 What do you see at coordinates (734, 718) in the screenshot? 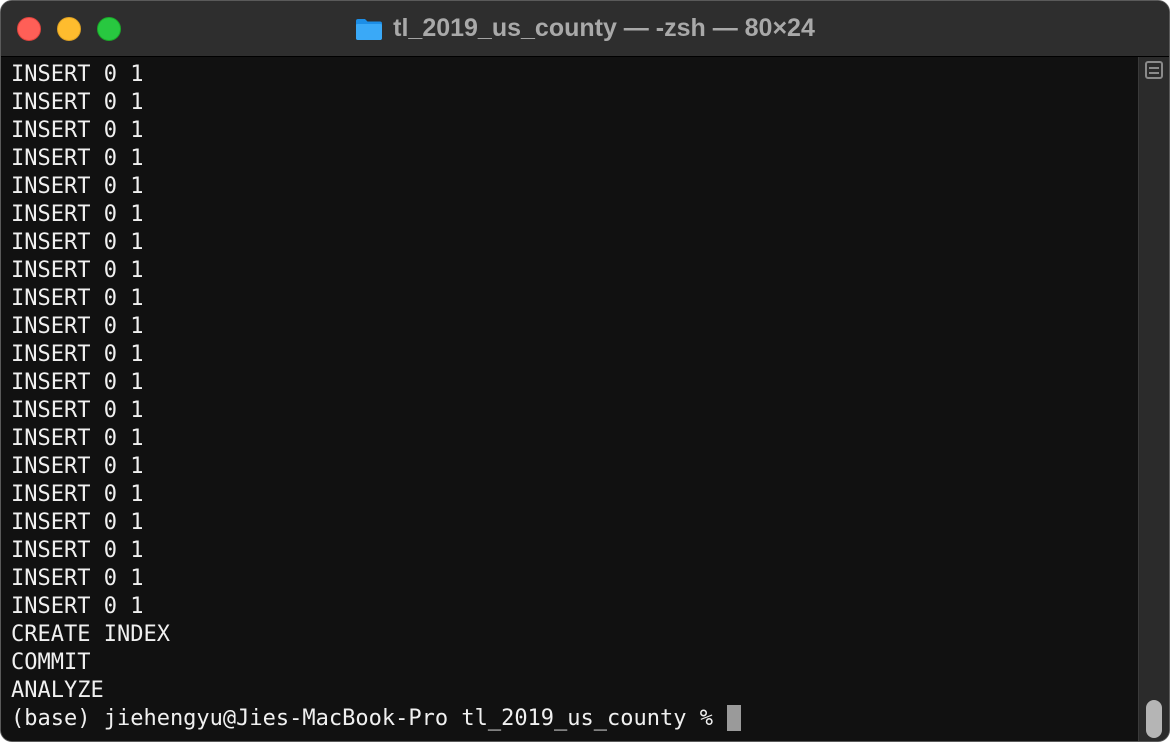
I see `text-cursor` at bounding box center [734, 718].